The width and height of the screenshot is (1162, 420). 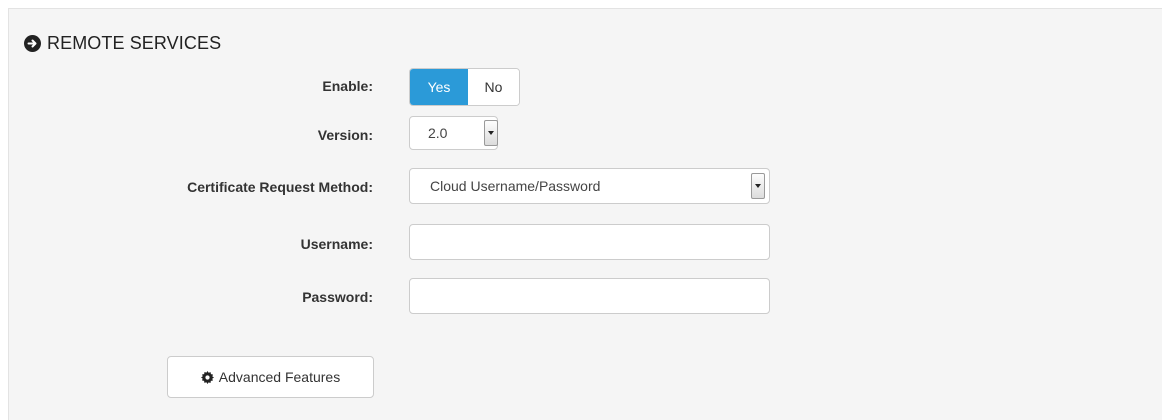 What do you see at coordinates (453, 133) in the screenshot?
I see `version-select: 2.0` at bounding box center [453, 133].